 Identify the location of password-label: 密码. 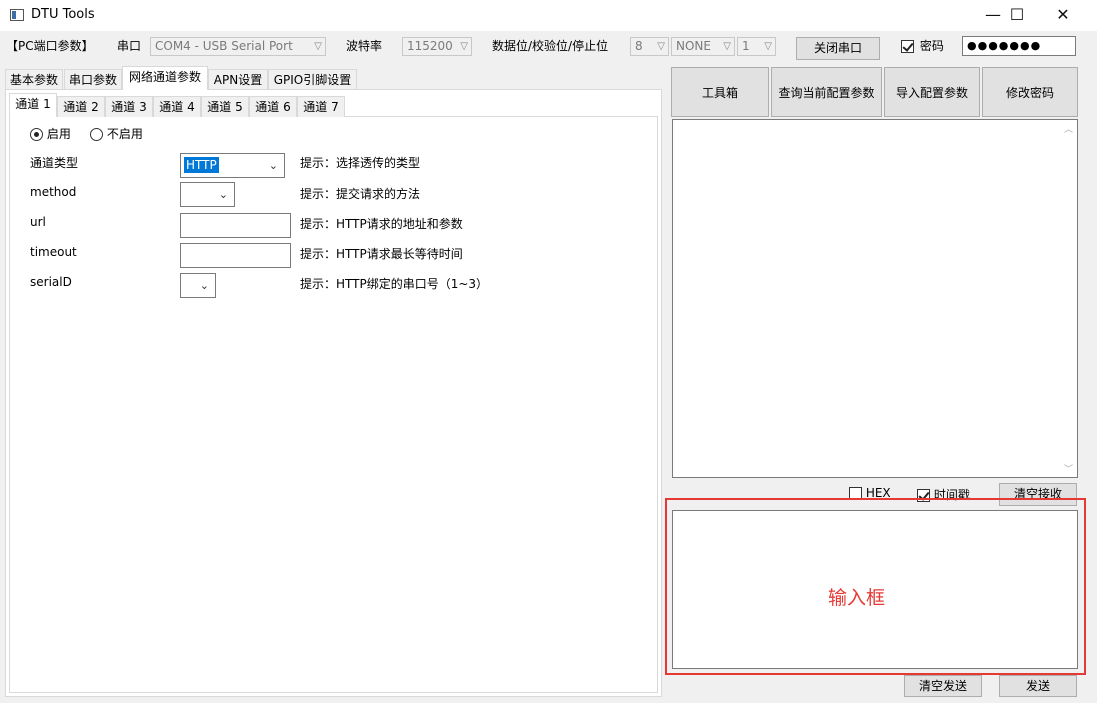
(931, 46).